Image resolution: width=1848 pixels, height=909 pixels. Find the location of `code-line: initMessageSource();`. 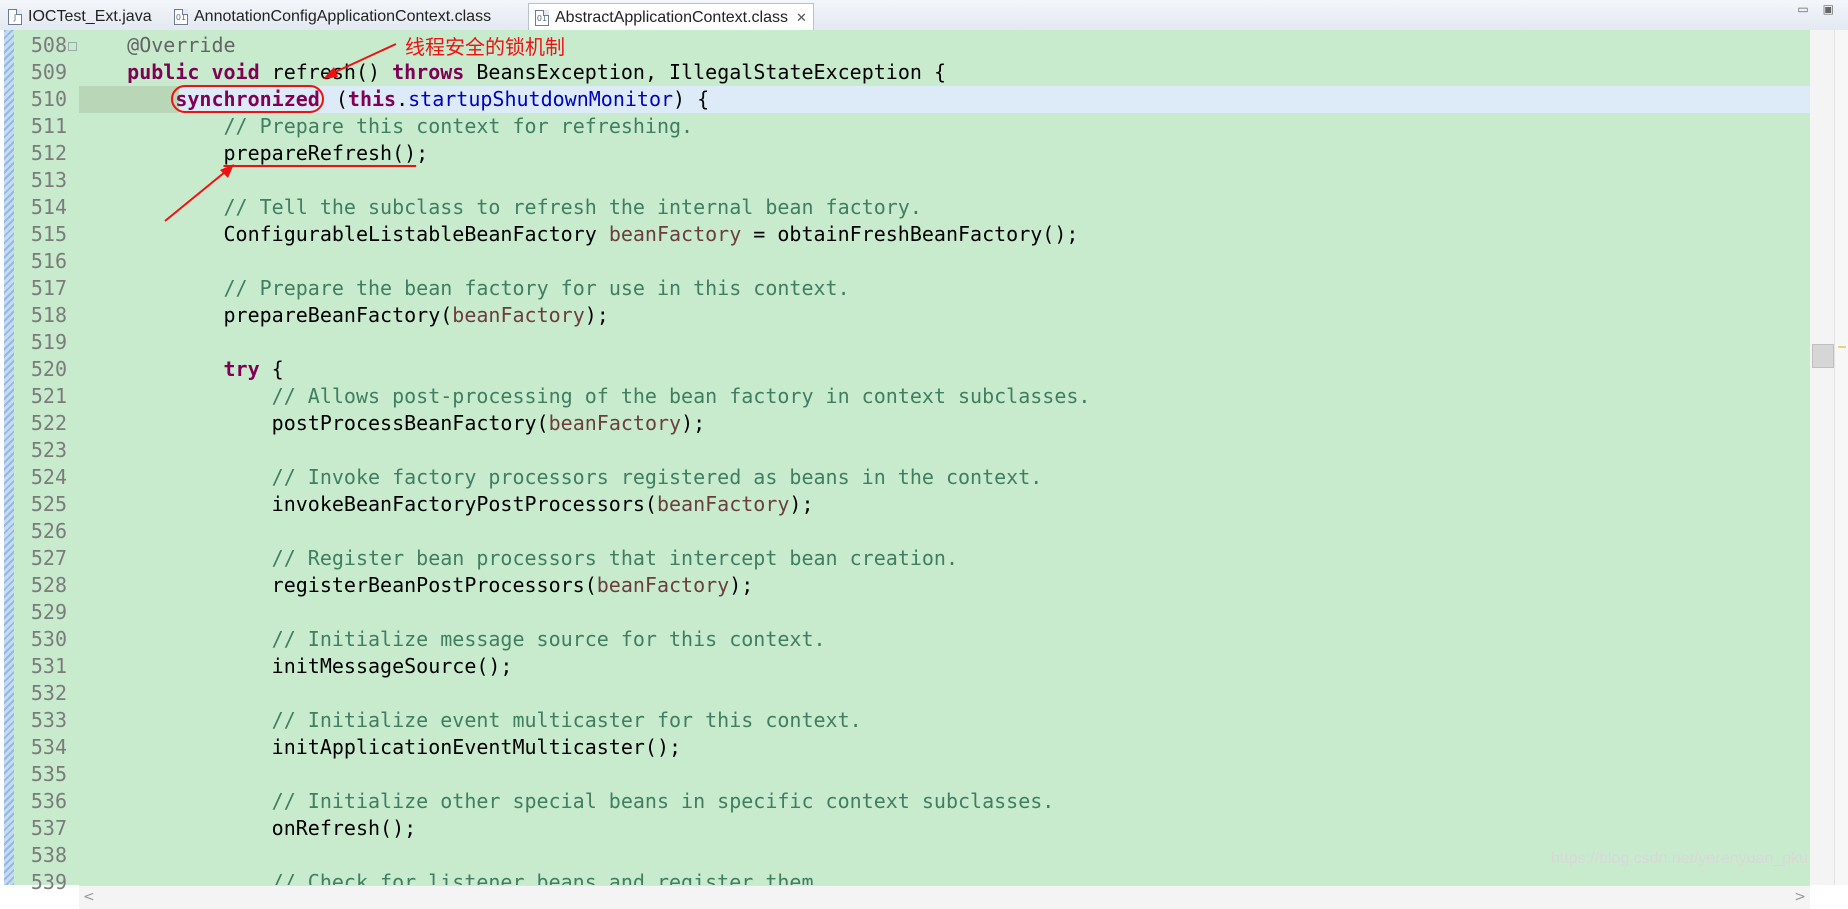

code-line: initMessageSource(); is located at coordinates (944, 666).